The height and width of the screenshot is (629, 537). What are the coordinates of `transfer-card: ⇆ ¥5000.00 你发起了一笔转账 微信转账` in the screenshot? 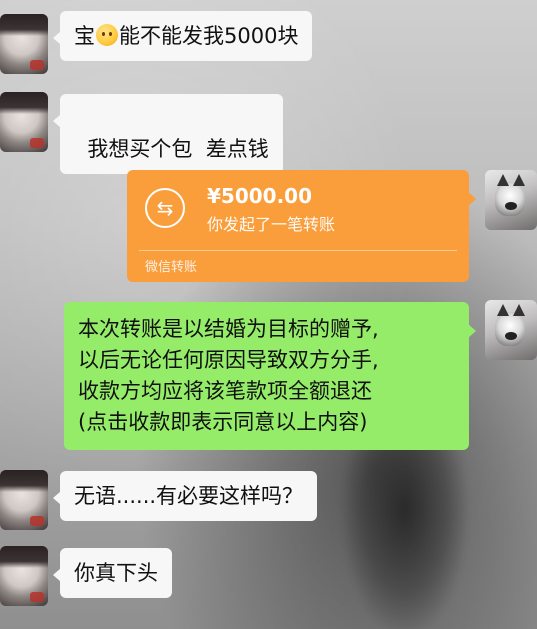 It's located at (301, 226).